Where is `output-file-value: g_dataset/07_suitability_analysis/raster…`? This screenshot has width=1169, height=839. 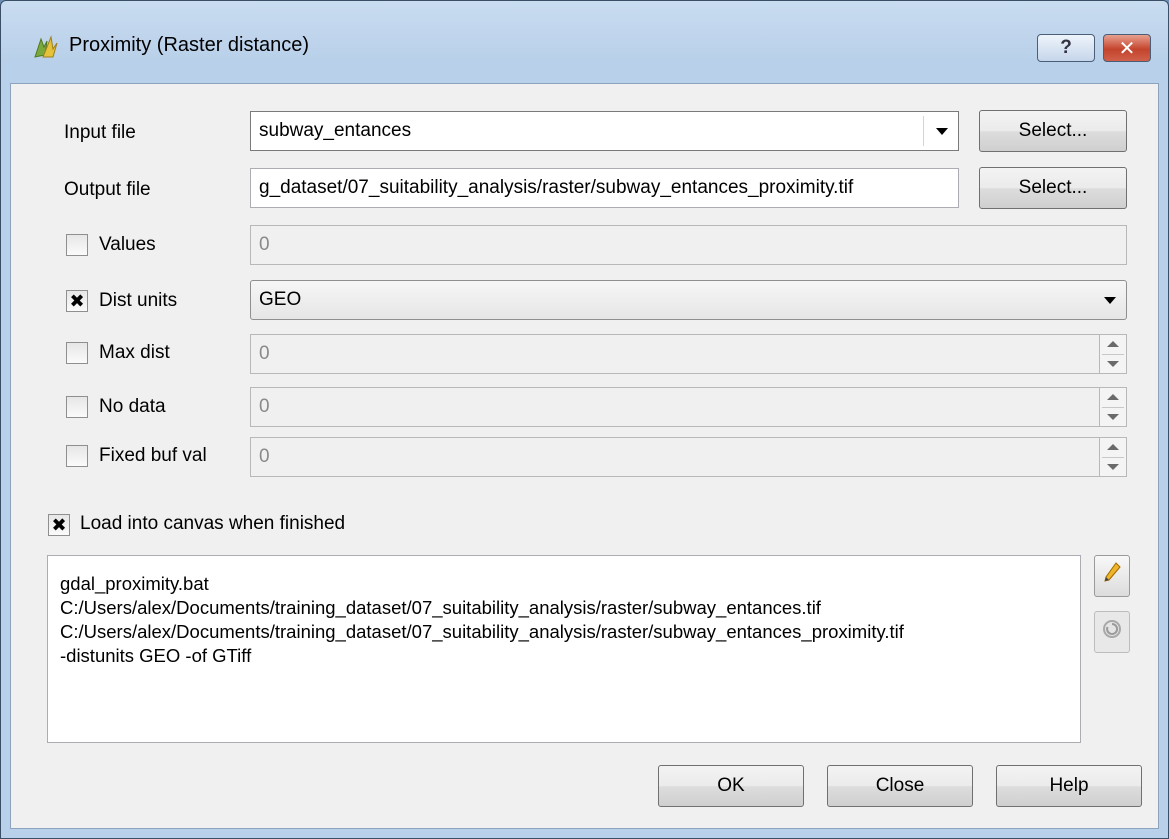 output-file-value: g_dataset/07_suitability_analysis/raster… is located at coordinates (556, 187).